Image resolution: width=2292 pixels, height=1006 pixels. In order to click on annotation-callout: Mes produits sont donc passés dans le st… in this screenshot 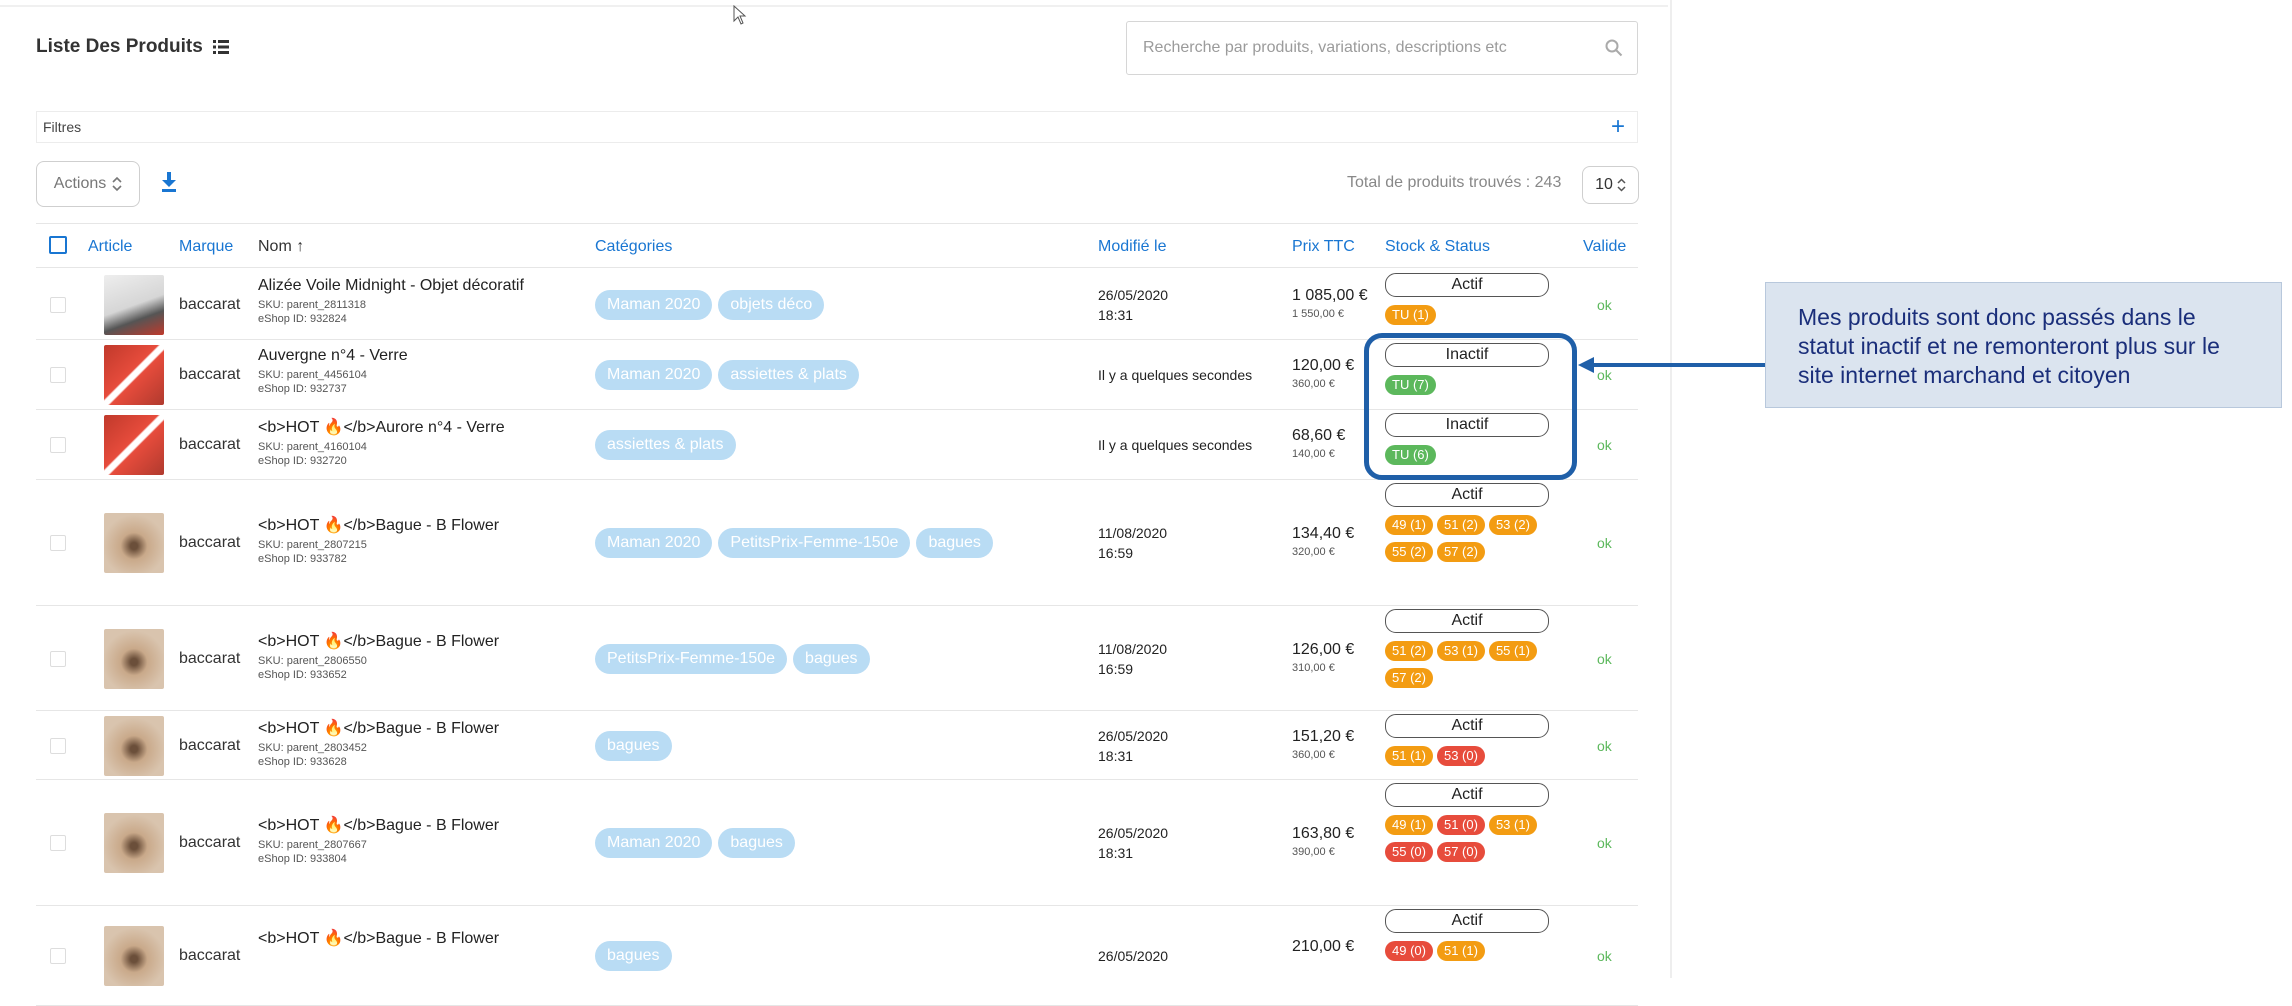, I will do `click(2023, 345)`.